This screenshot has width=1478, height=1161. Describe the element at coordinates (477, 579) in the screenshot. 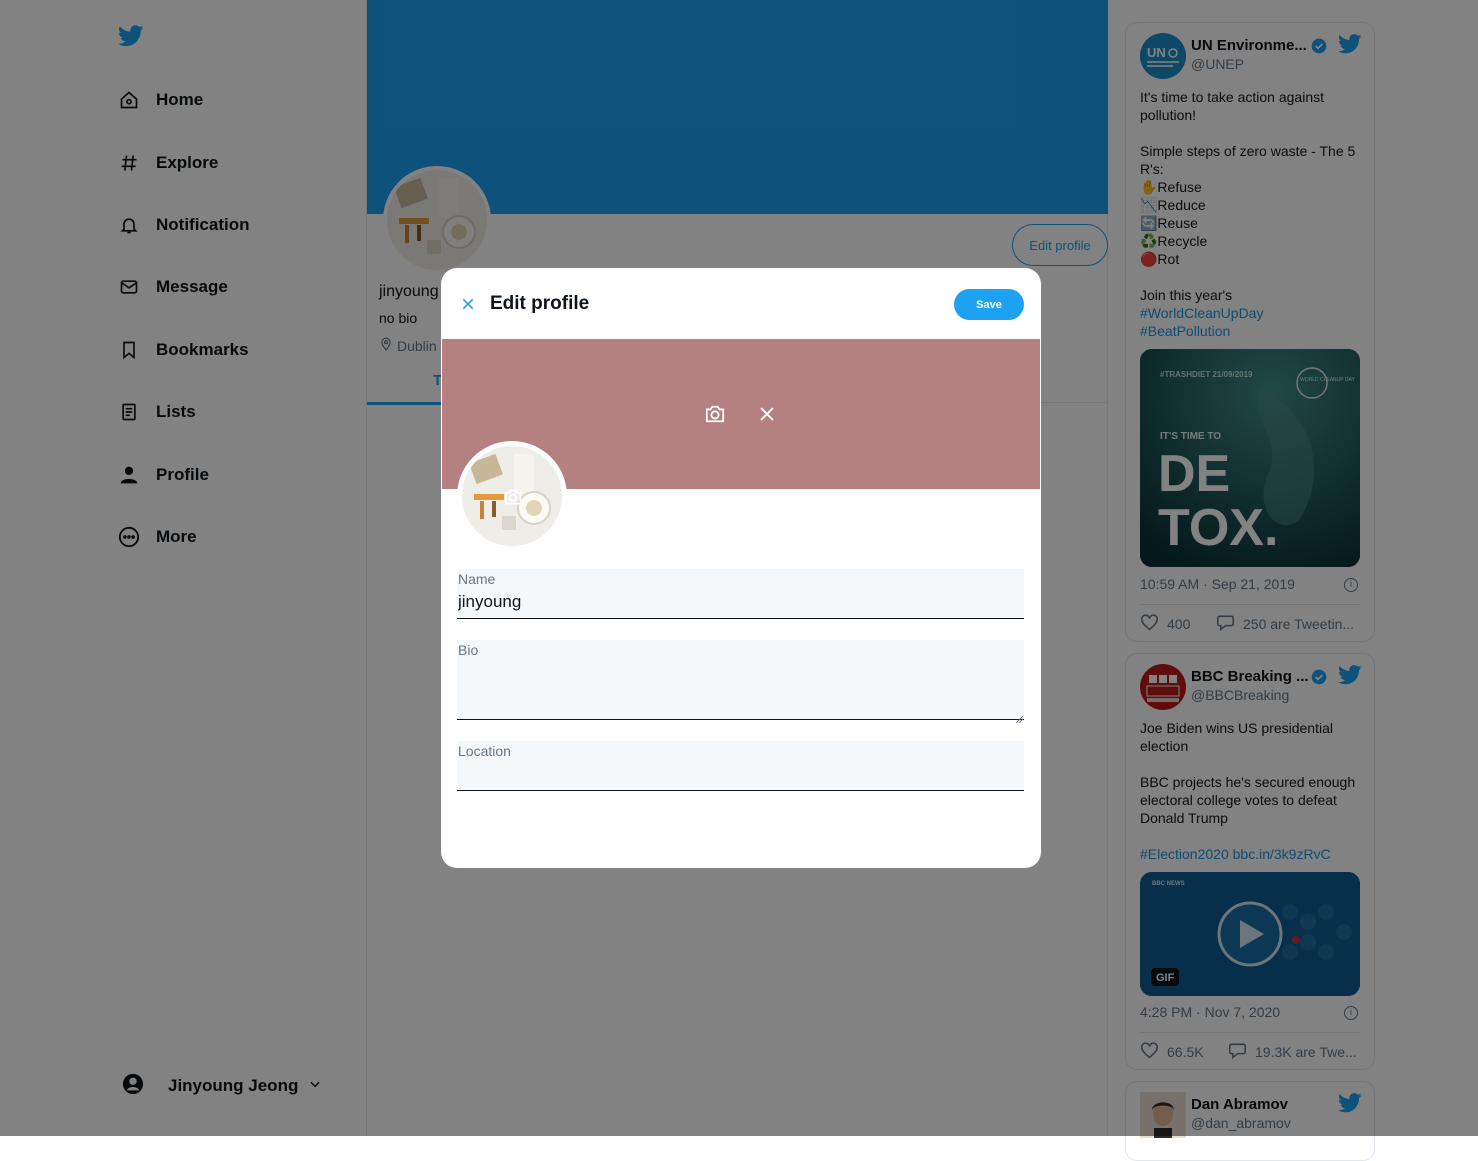

I see `name-label: Name` at that location.